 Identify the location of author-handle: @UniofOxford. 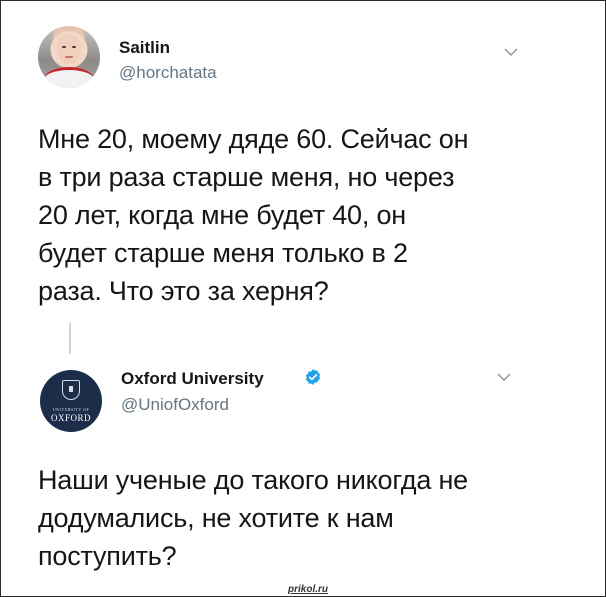
(175, 405).